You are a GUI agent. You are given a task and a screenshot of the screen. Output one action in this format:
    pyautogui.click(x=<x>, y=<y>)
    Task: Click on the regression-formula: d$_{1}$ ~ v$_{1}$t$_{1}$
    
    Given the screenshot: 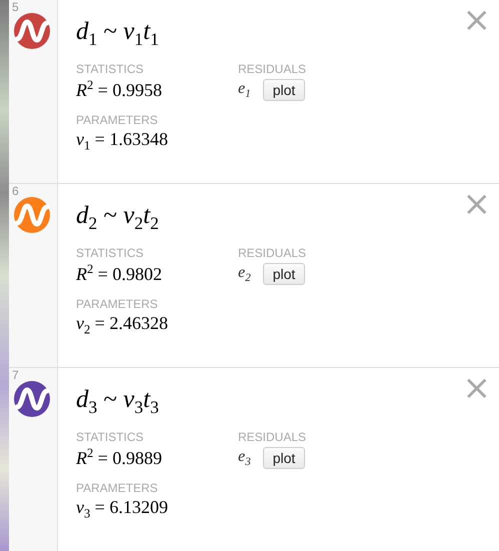 What is the action you would take?
    pyautogui.click(x=117, y=34)
    